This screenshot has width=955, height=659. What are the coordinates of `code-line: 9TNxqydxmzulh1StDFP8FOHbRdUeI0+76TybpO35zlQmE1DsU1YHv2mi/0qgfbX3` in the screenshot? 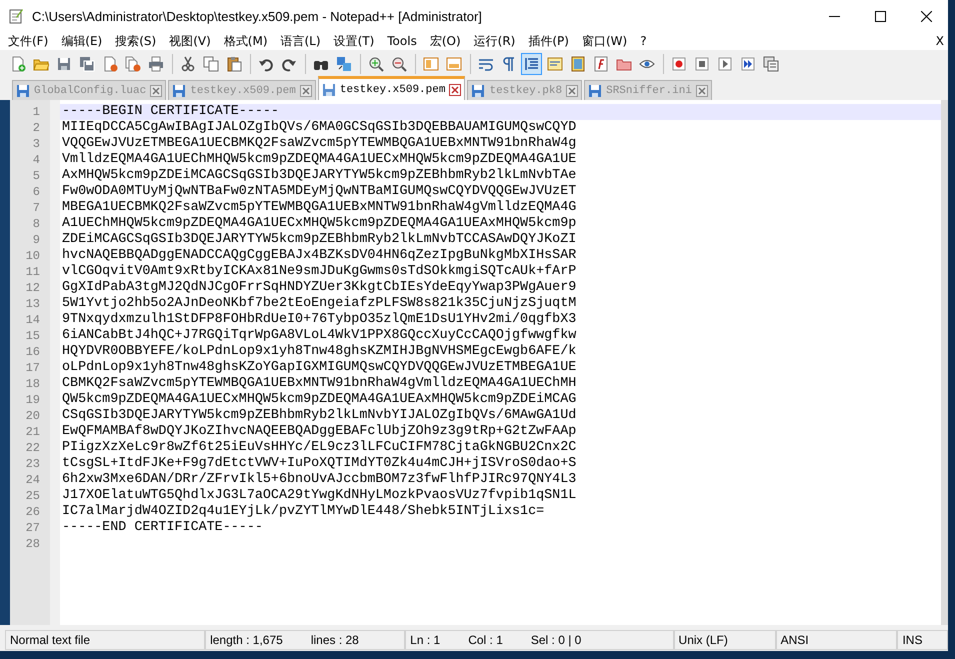 It's located at (319, 320).